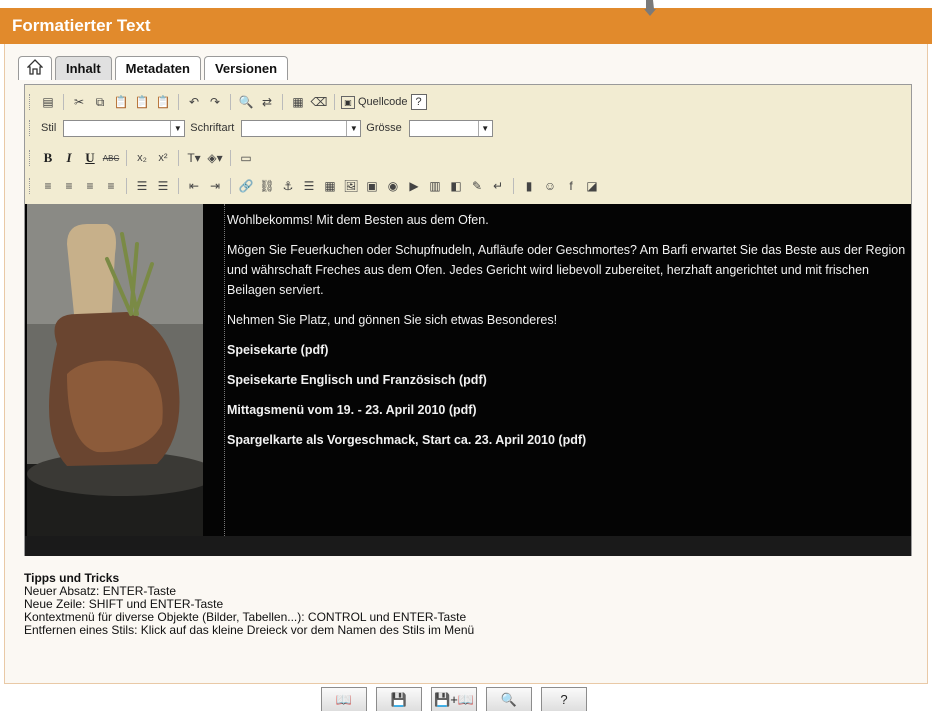 The image size is (932, 711). What do you see at coordinates (228, 102) in the screenshot?
I see `toolbar-row-1: ▤ ✂ ⧉ 📋 📋 📋 ↶ ↷ 🔍 ⇄ ▦ ⌫ ▣ Quellcode ?` at bounding box center [228, 102].